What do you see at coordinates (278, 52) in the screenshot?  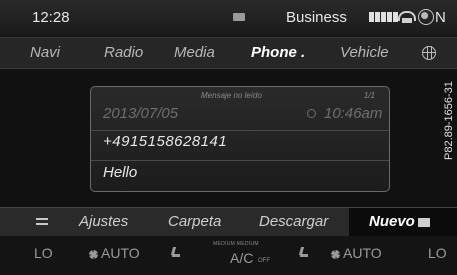 I see `menu-item-phone: Phone .` at bounding box center [278, 52].